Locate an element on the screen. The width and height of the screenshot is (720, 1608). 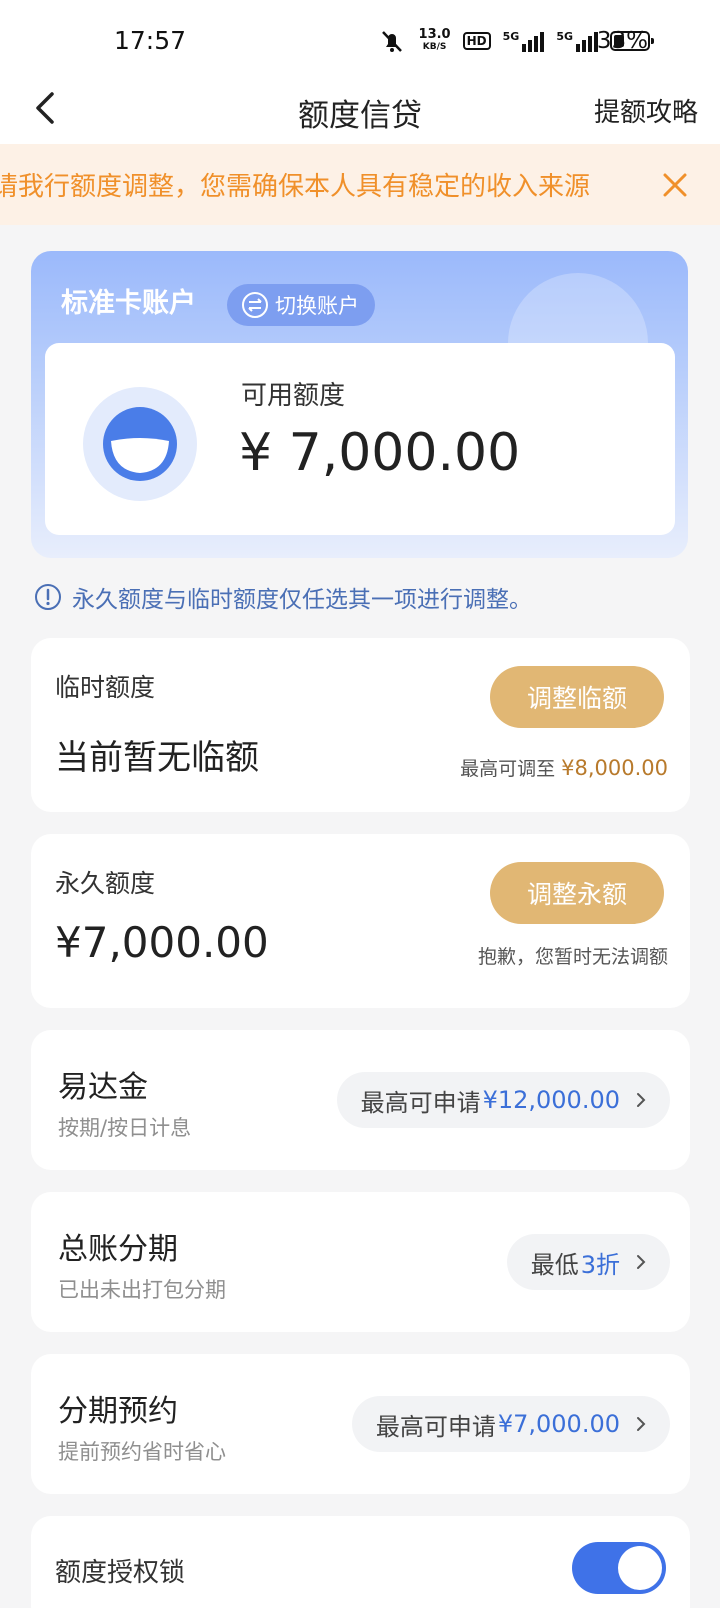
service-title: 总账分期 is located at coordinates (118, 1249).